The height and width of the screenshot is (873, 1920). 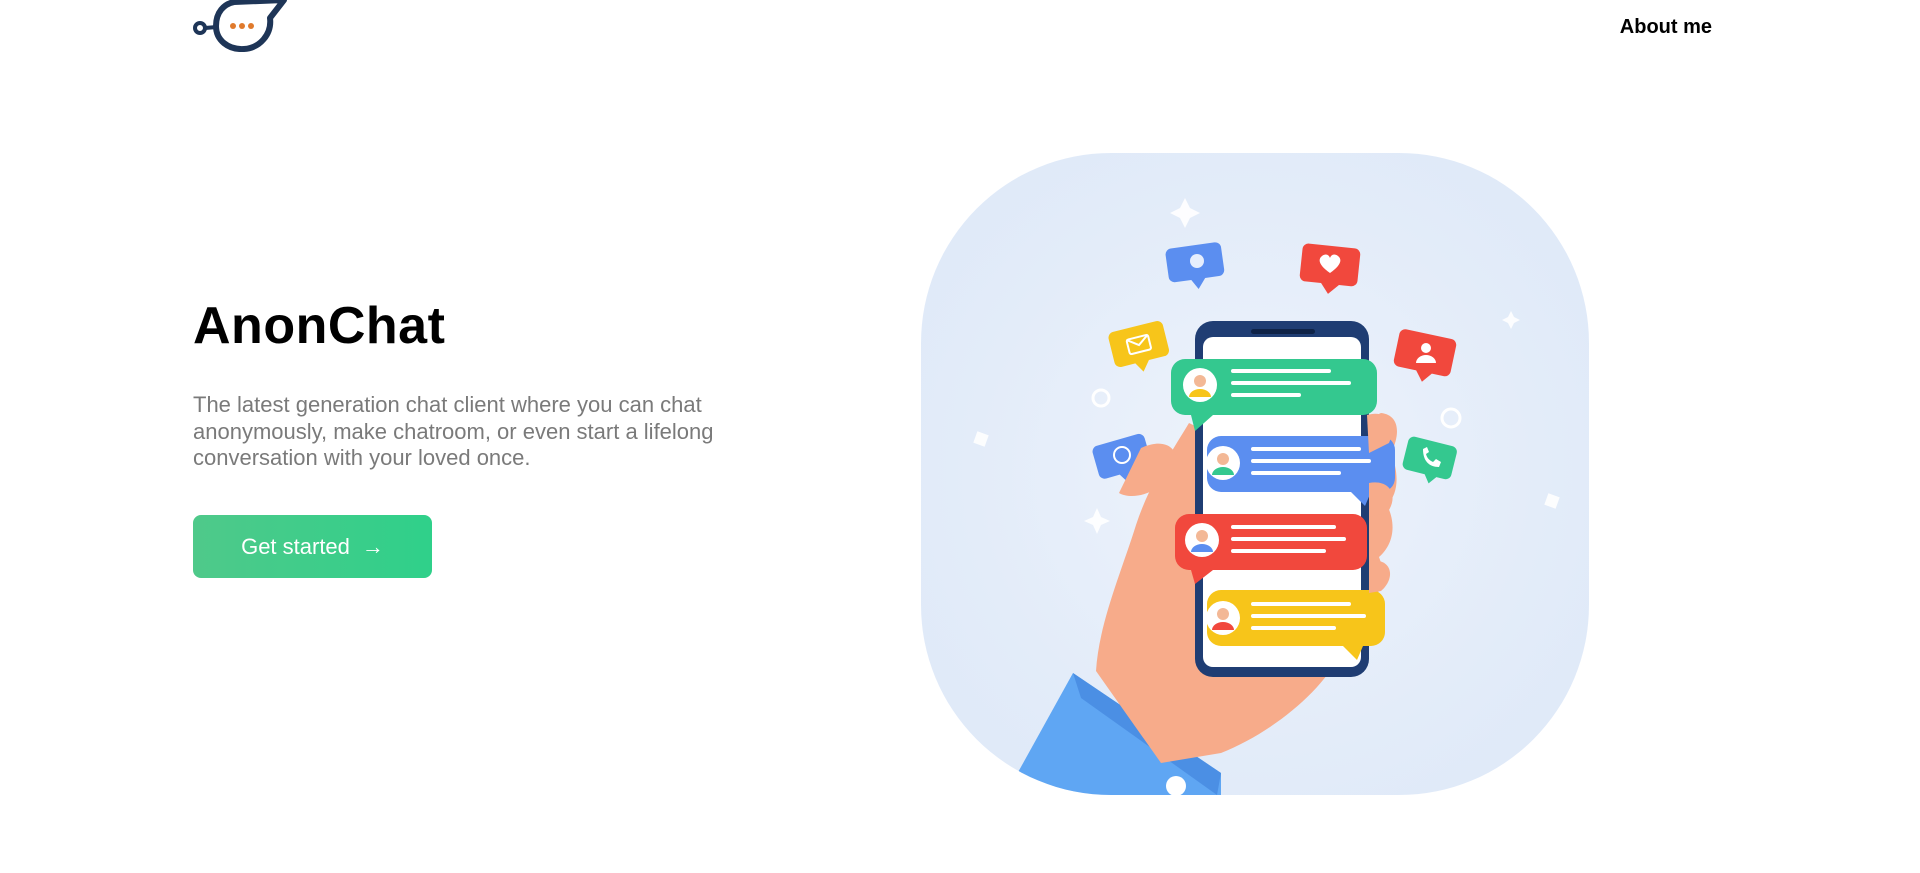 What do you see at coordinates (1429, 460) in the screenshot?
I see `floating-phone-icon` at bounding box center [1429, 460].